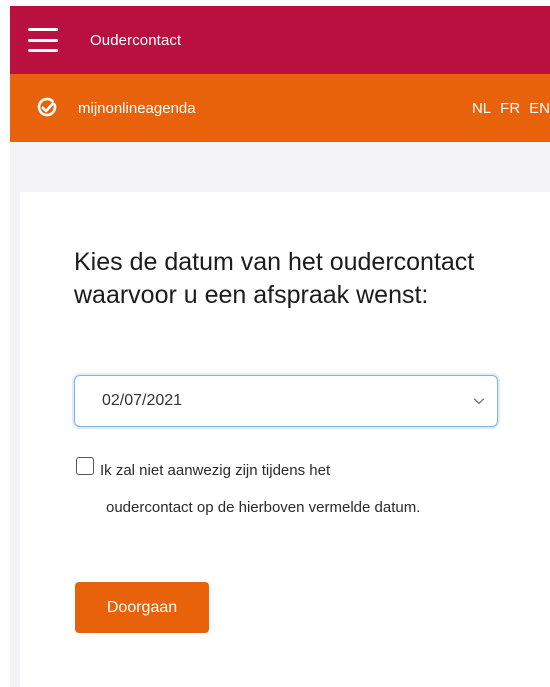 Image resolution: width=550 pixels, height=687 pixels. Describe the element at coordinates (510, 108) in the screenshot. I see `language-fr-link: FR` at that location.